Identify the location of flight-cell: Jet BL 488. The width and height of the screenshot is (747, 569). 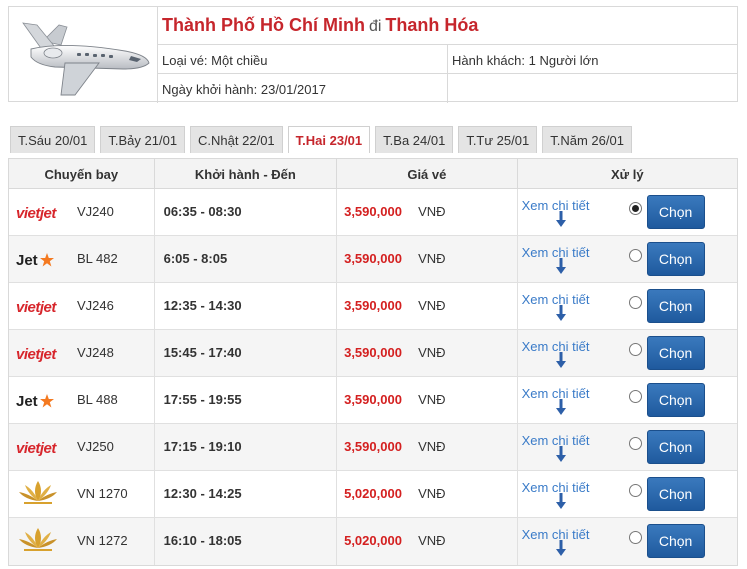
(82, 400).